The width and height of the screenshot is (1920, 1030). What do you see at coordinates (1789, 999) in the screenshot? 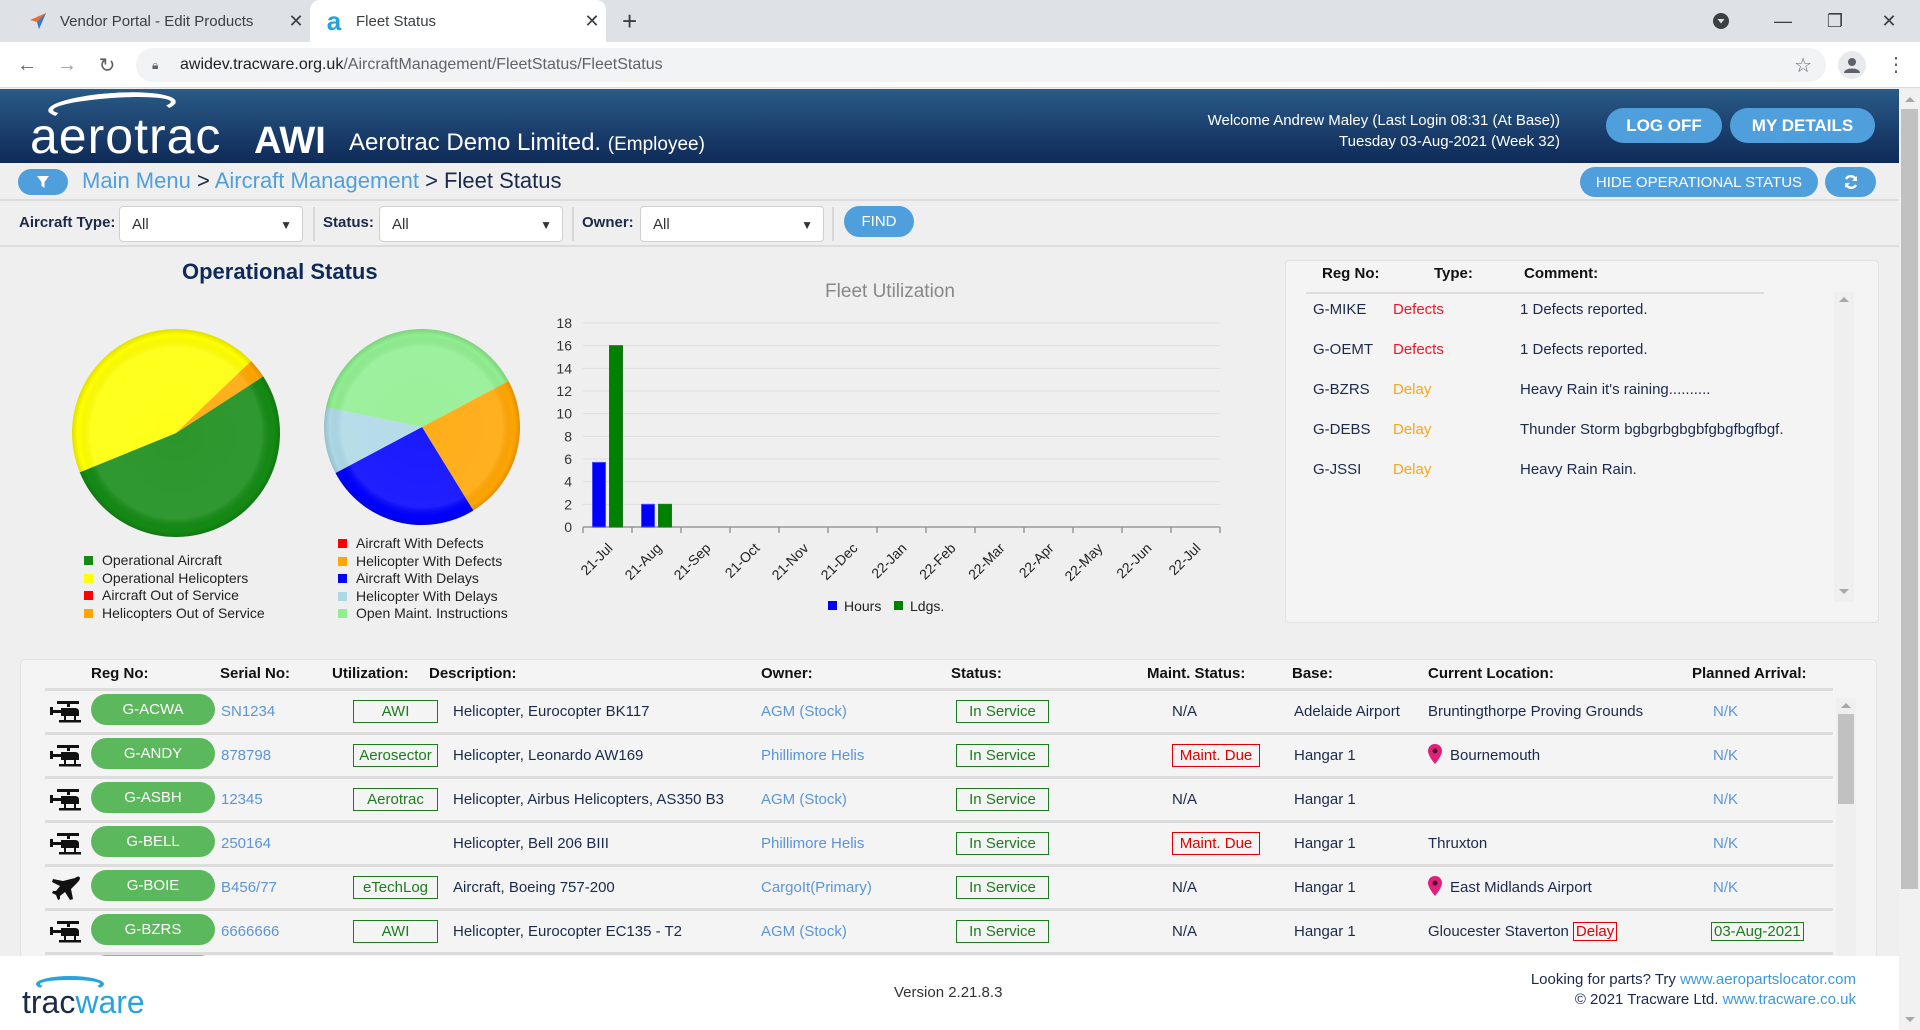
I see `tracware-link: www.tracware.co.uk` at bounding box center [1789, 999].